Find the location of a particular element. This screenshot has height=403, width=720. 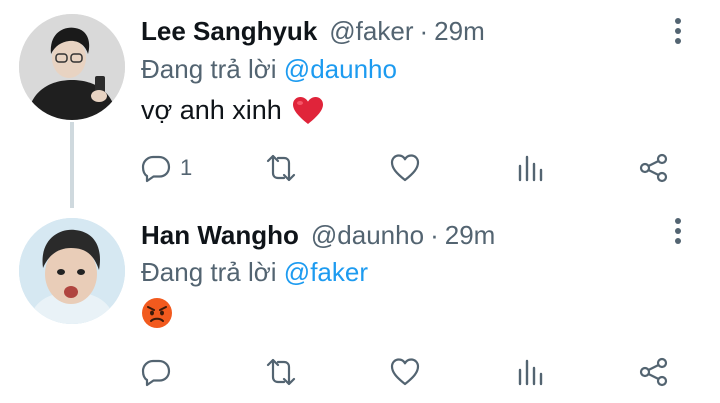

replying-to: Đang trả lời @faker is located at coordinates (254, 272).